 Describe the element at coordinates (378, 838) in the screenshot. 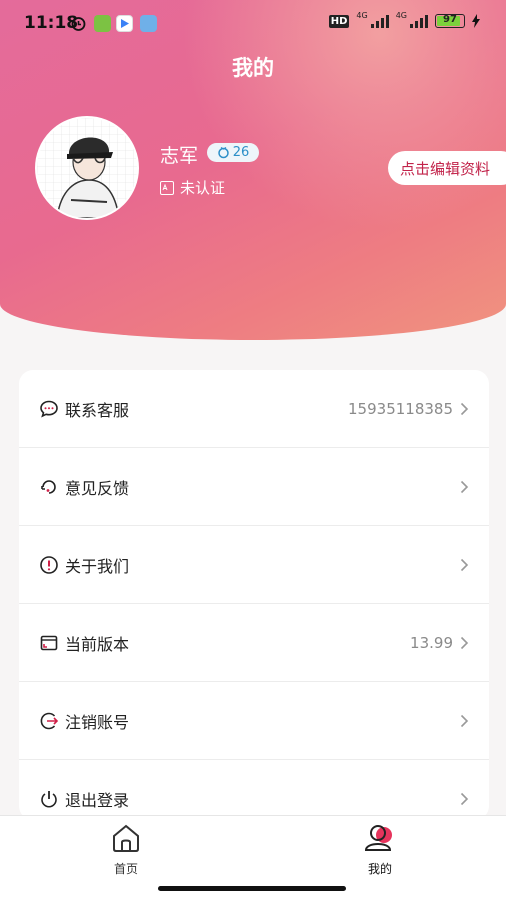

I see `profile-icon` at that location.